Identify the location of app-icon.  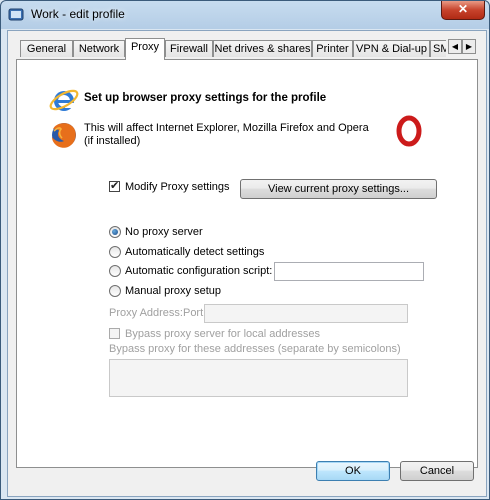
(16, 14).